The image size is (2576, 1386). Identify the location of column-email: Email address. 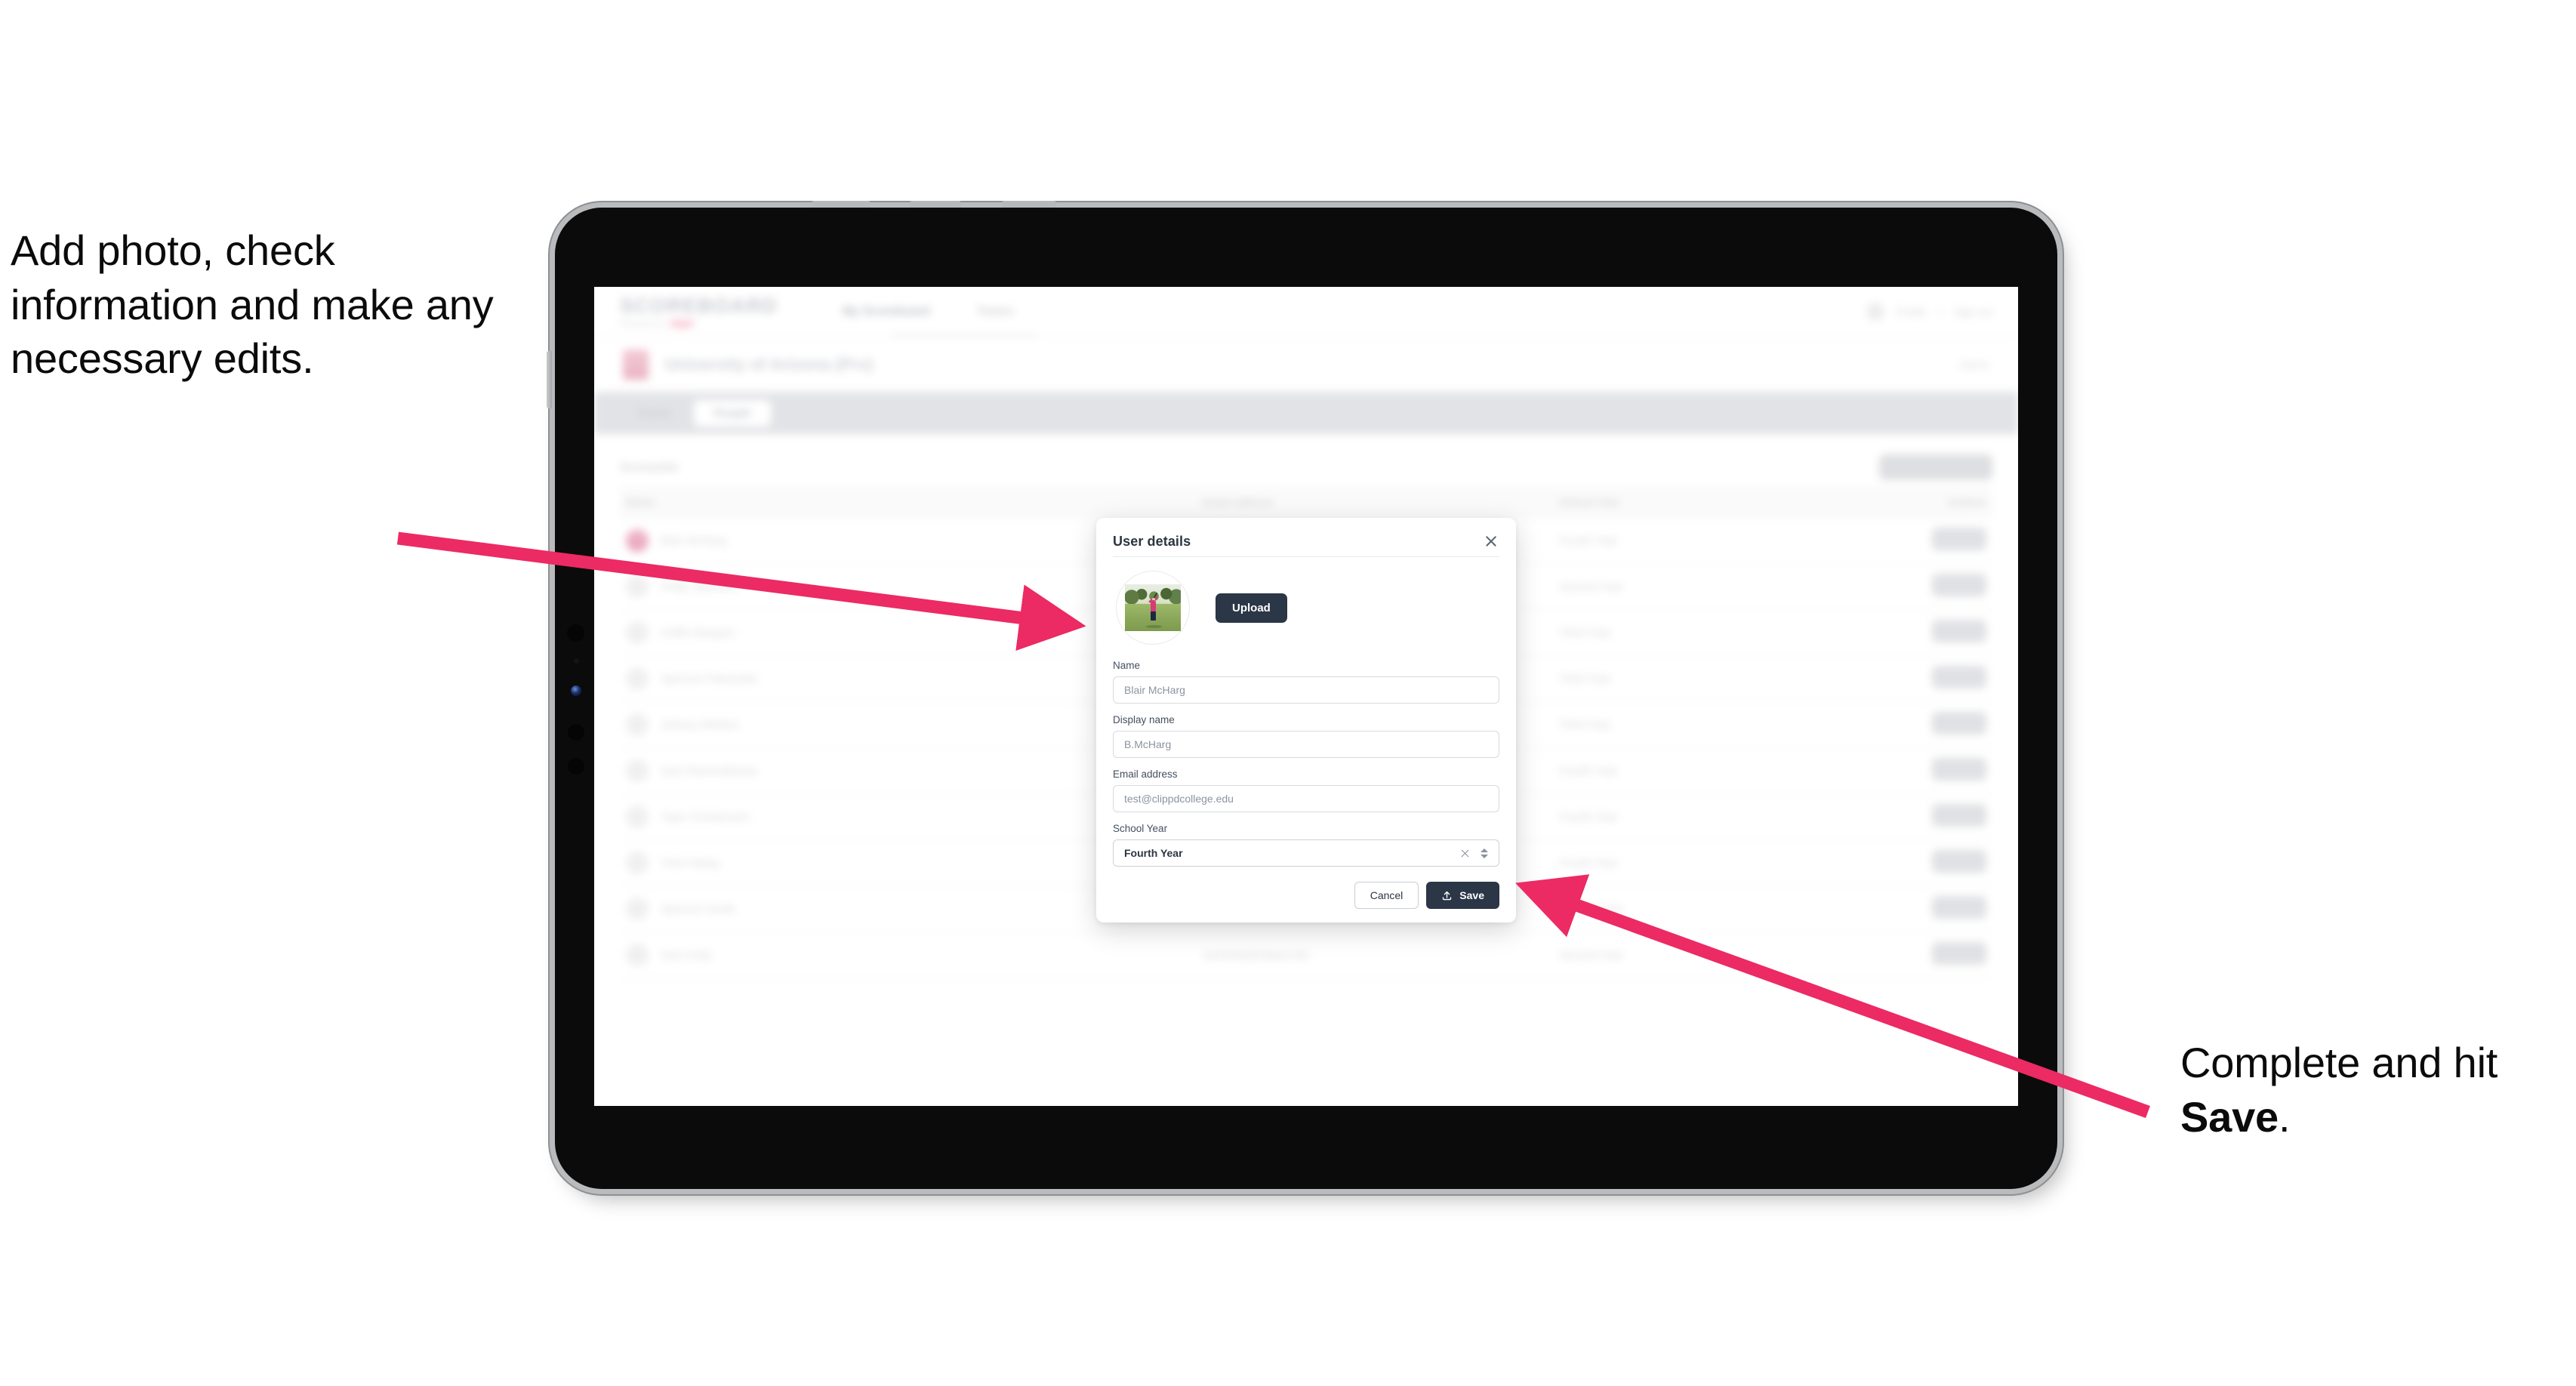
(1375, 502).